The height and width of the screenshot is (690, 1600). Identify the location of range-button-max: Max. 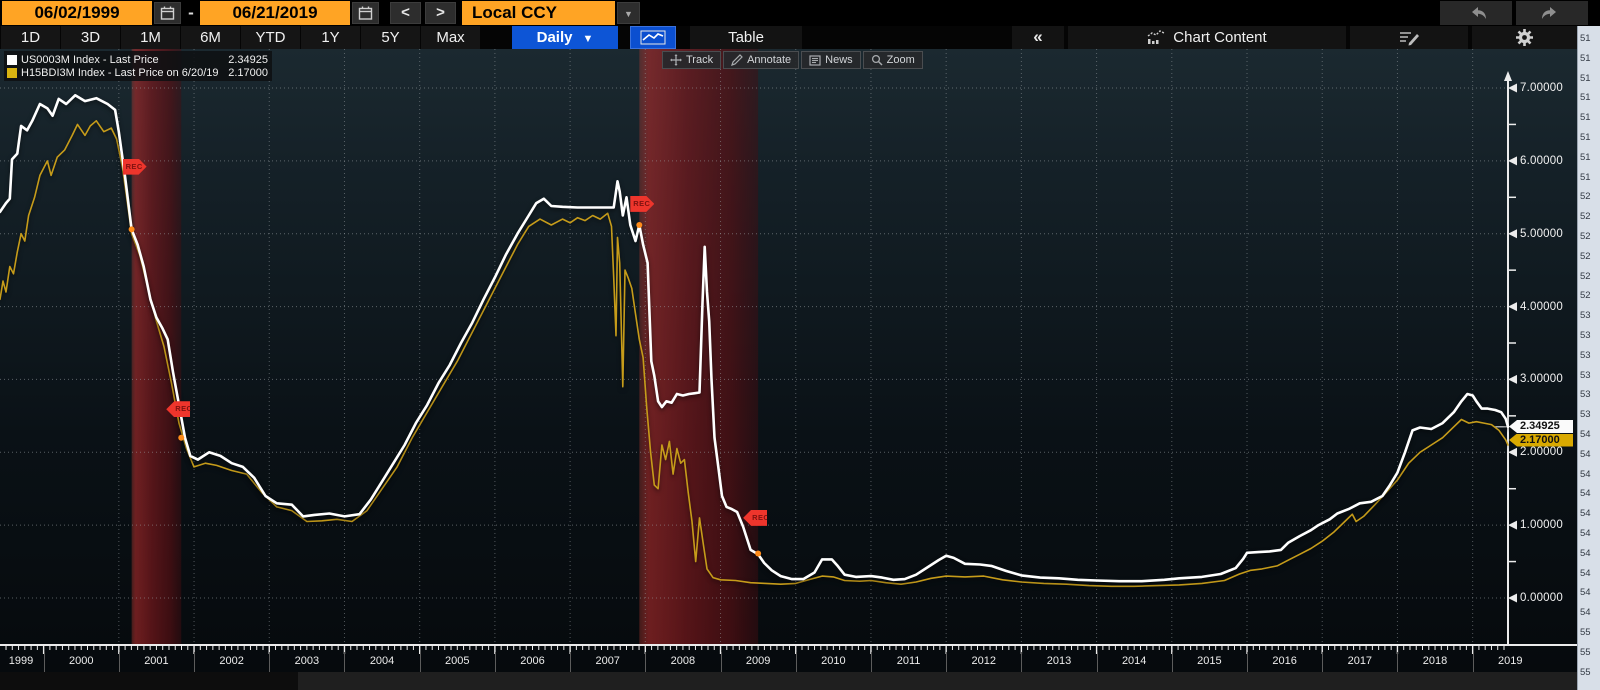
(450, 37).